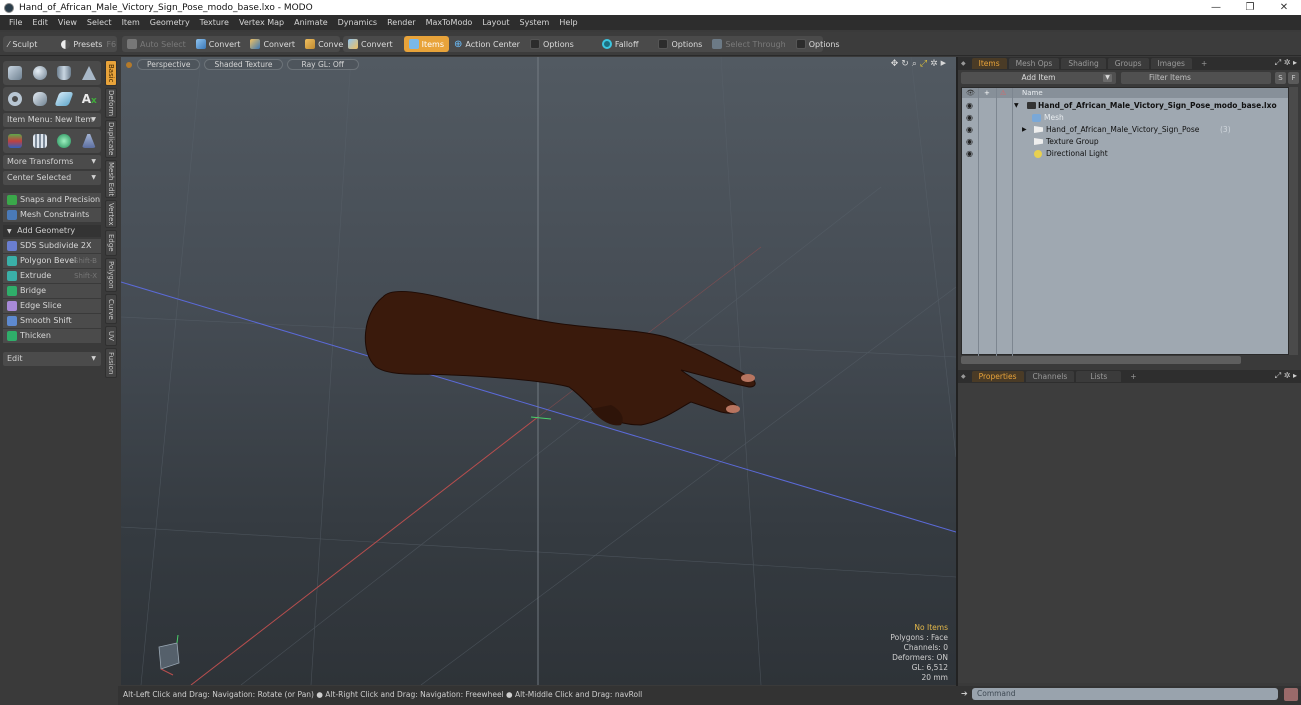 The height and width of the screenshot is (705, 1301). Describe the element at coordinates (52, 321) in the screenshot. I see `tool-smooth-shift: Smooth Shift` at that location.